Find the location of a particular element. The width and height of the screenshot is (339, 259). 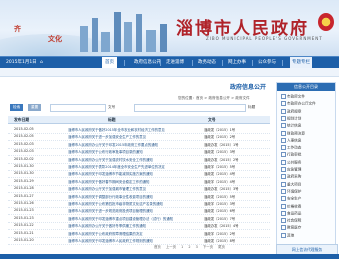

sidebar-item-label: 重大项目 is located at coordinates (294, 184).